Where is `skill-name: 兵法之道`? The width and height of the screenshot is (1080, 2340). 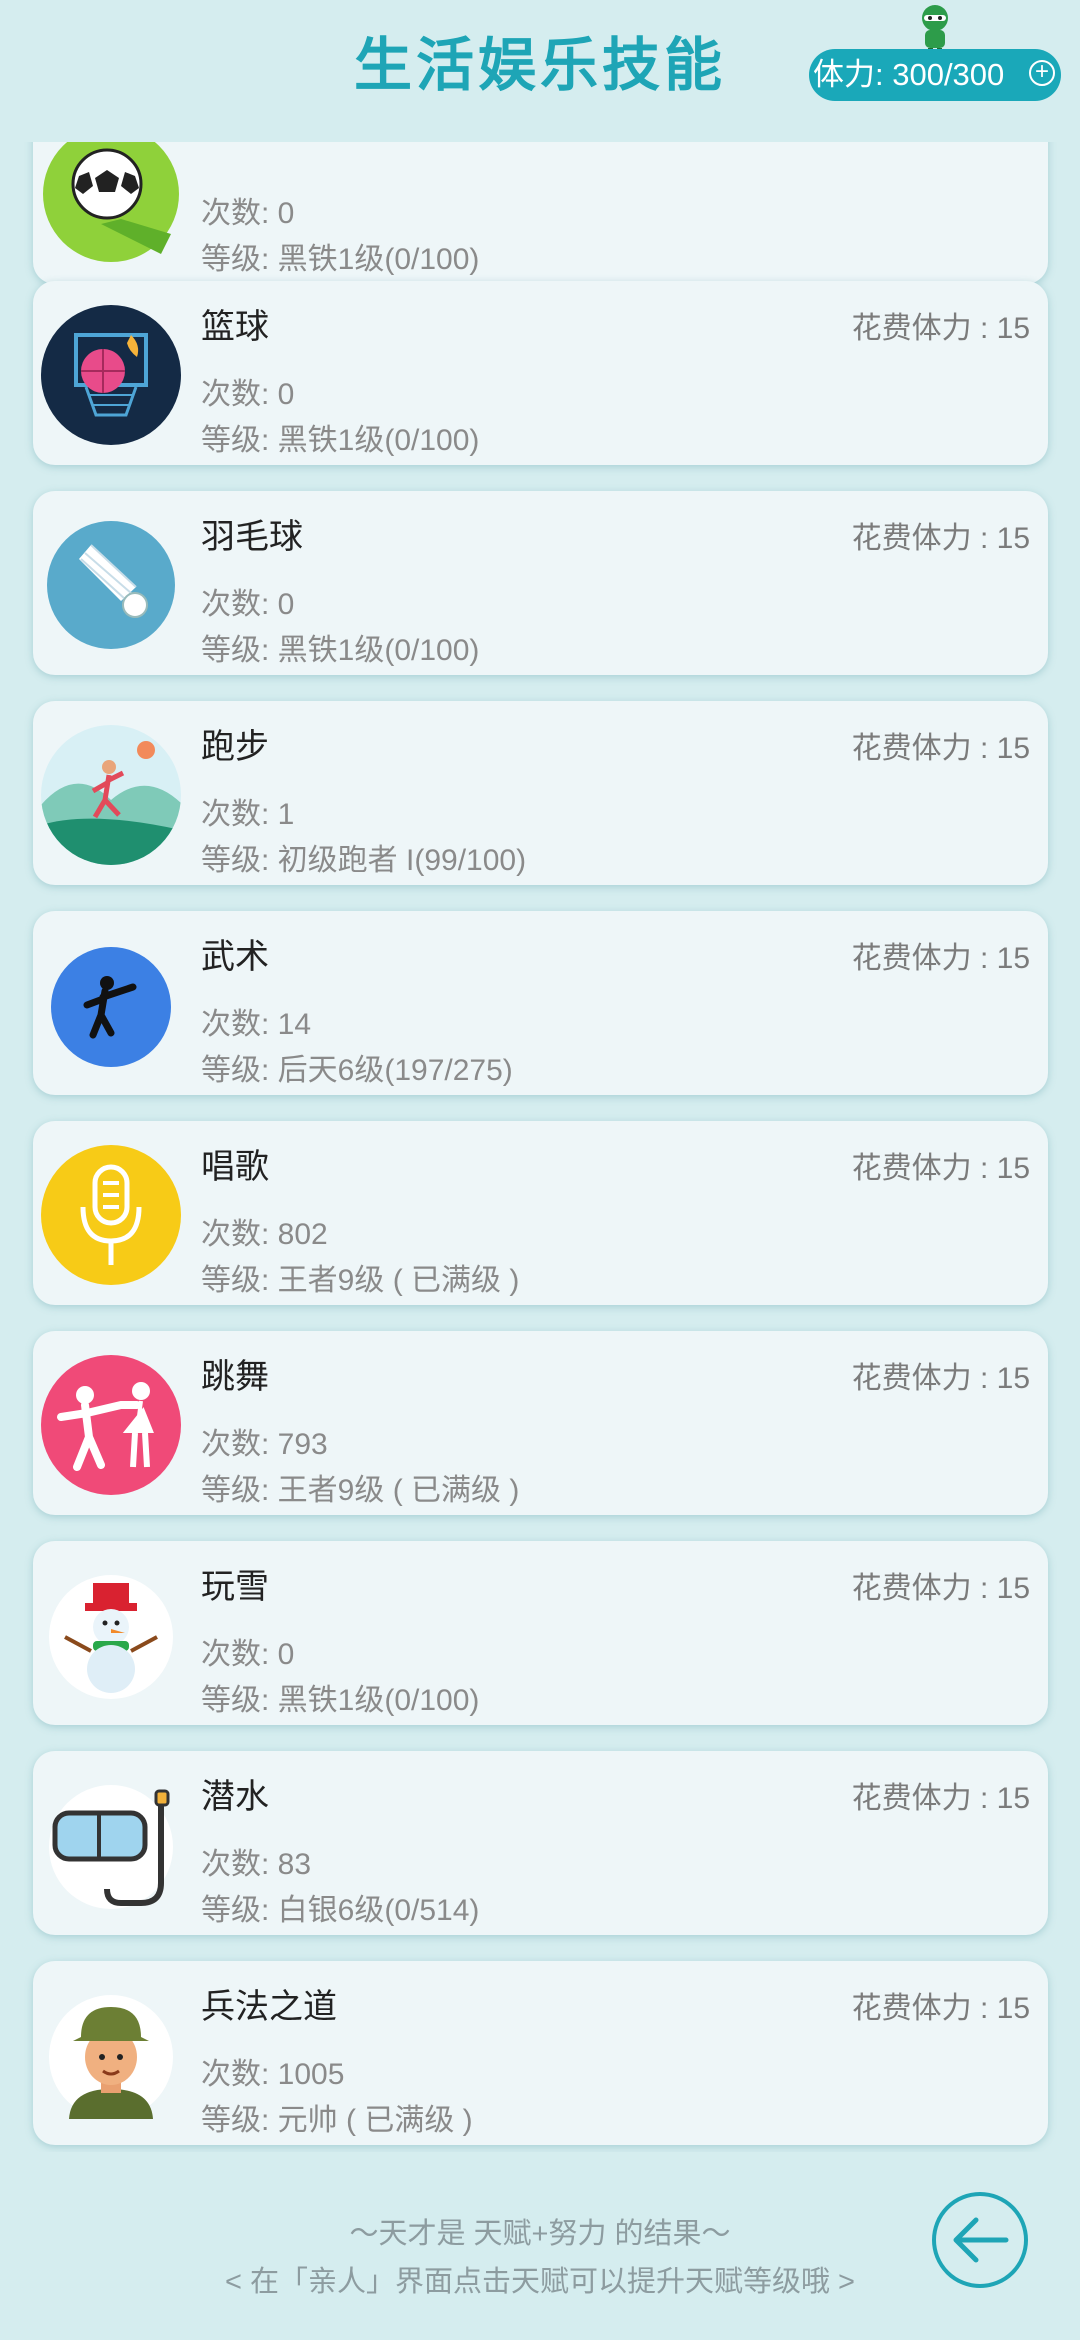 skill-name: 兵法之道 is located at coordinates (269, 2007).